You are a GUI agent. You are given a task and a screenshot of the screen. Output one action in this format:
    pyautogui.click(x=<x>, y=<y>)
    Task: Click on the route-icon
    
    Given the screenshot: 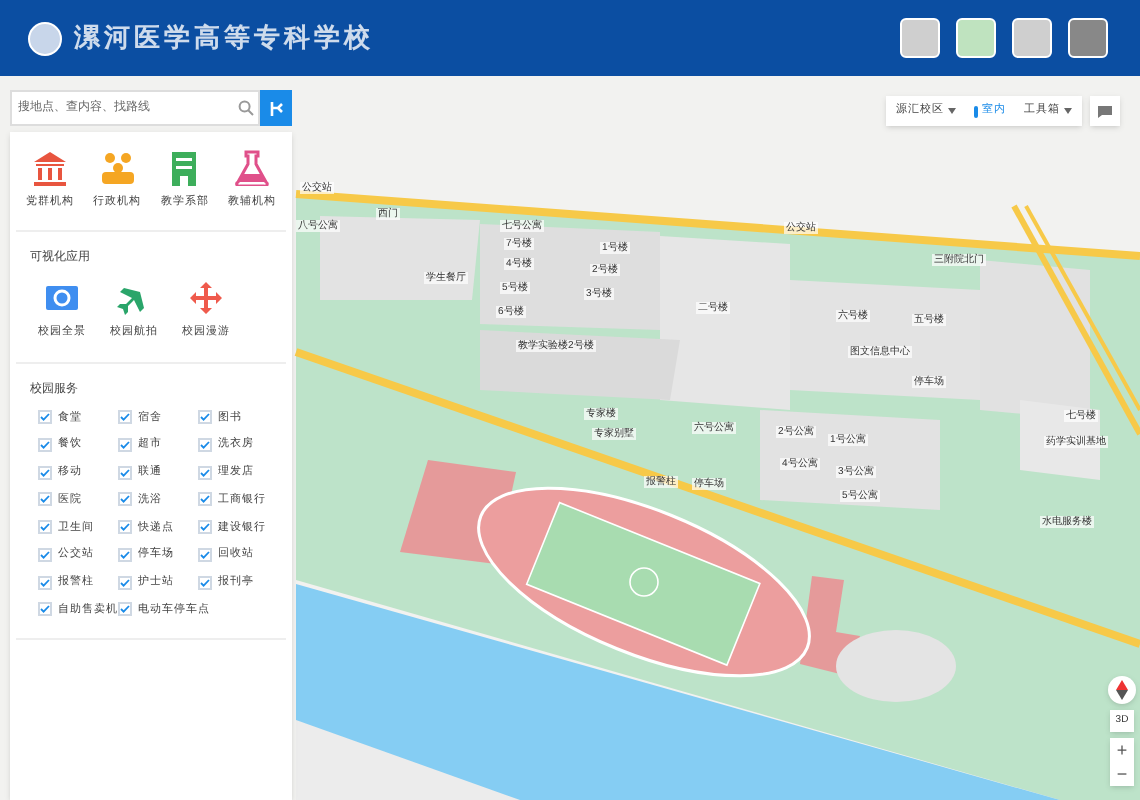 What is the action you would take?
    pyautogui.click(x=276, y=108)
    